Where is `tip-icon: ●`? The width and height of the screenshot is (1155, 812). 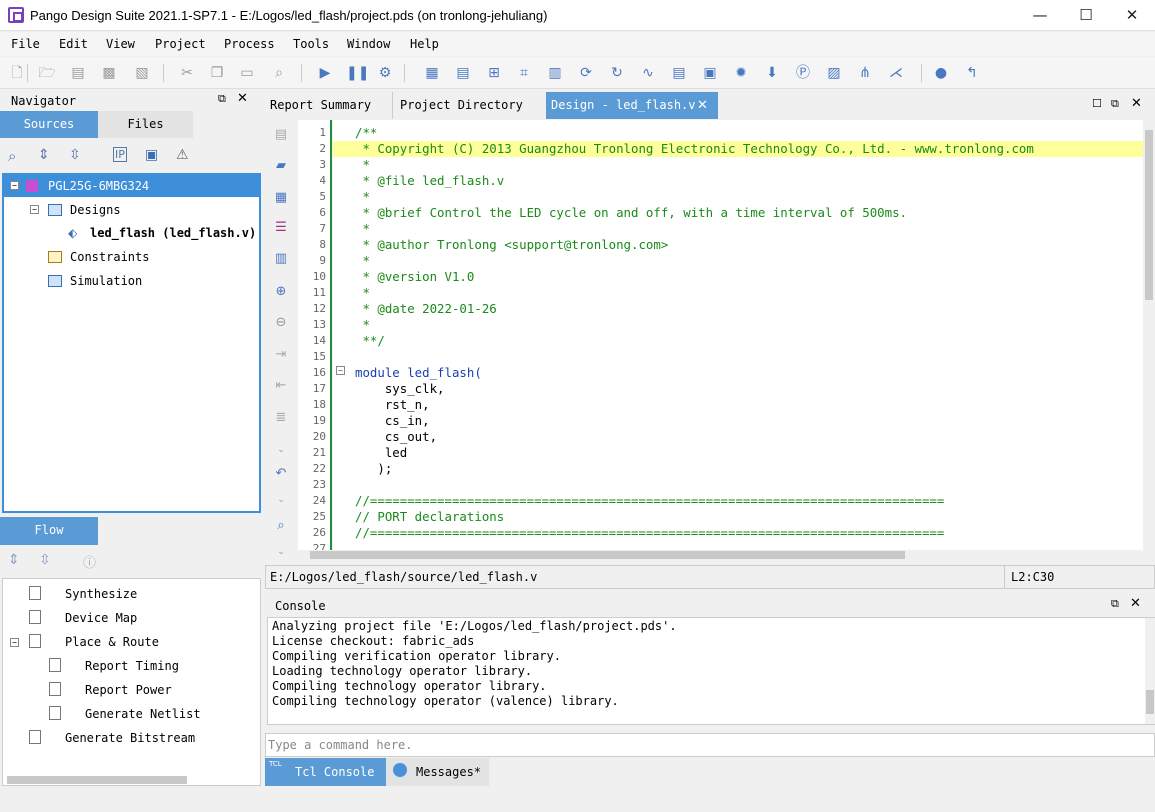
tip-icon: ● is located at coordinates (941, 73).